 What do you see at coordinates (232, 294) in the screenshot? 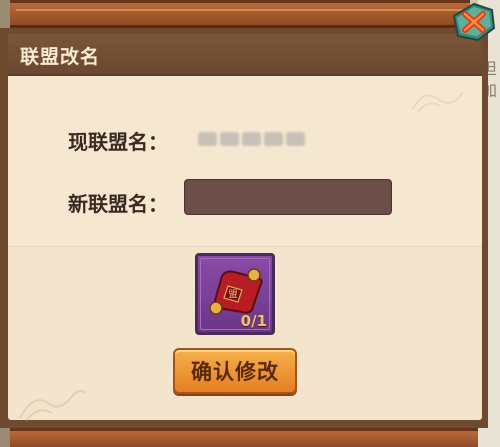
I see `svg-text: 盟` at bounding box center [232, 294].